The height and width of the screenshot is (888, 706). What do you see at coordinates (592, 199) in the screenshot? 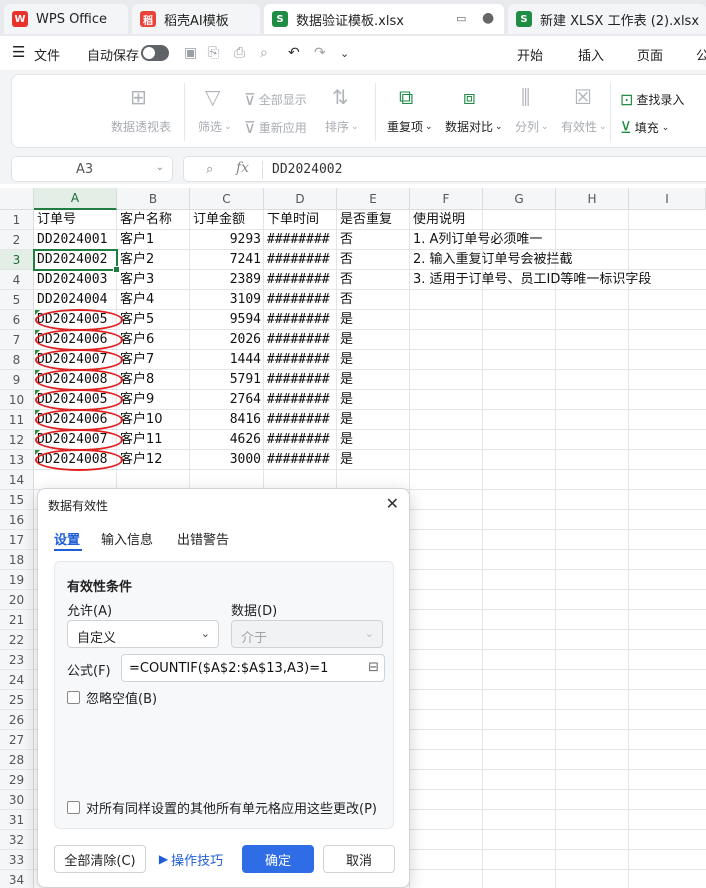
I see `column-header-h: H` at bounding box center [592, 199].